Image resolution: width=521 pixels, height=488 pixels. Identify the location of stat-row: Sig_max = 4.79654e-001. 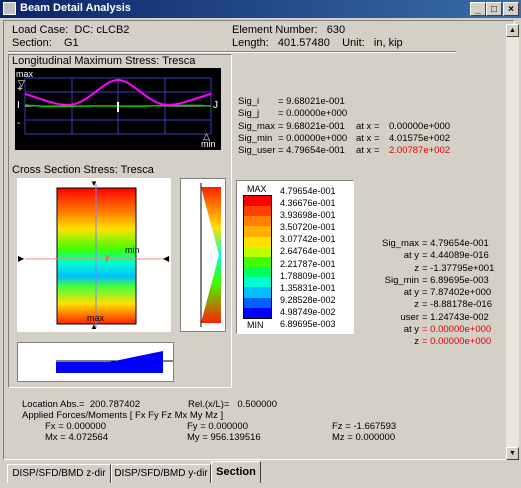
(432, 244).